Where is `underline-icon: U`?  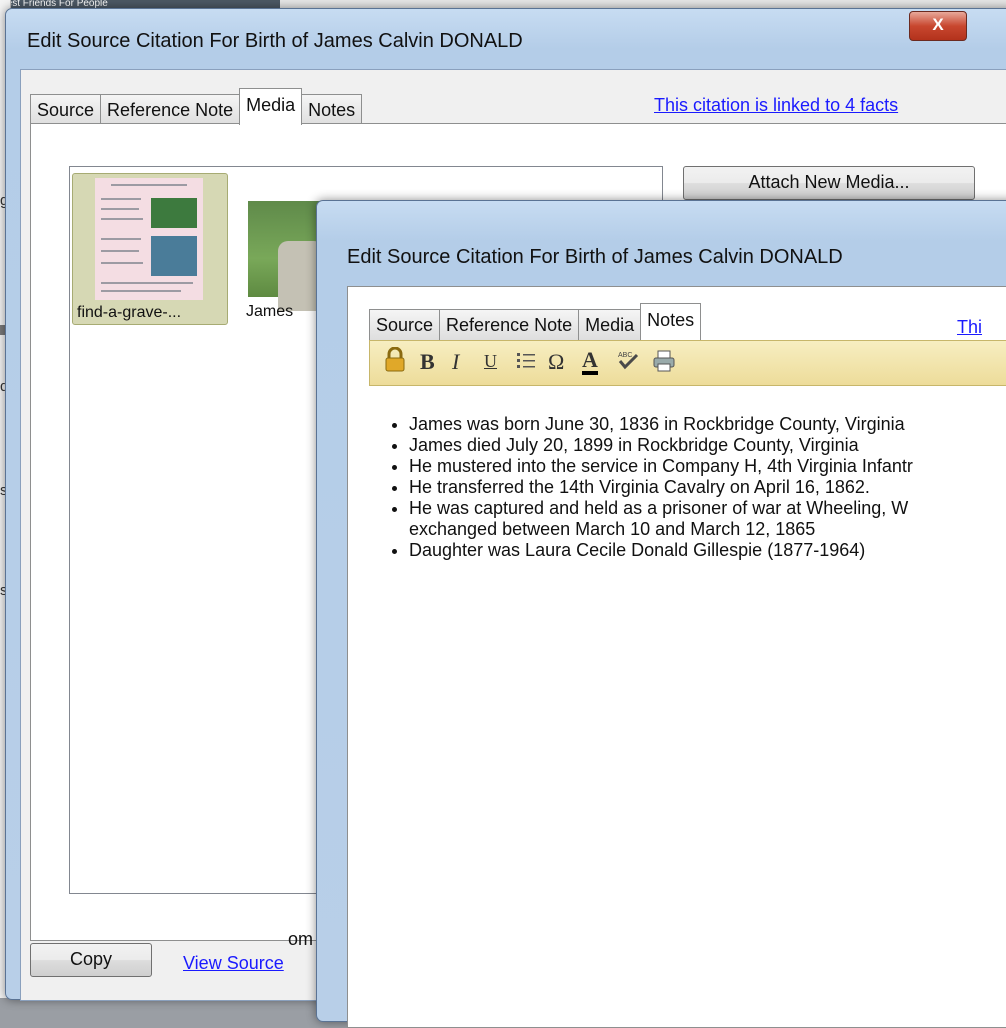 underline-icon: U is located at coordinates (490, 361).